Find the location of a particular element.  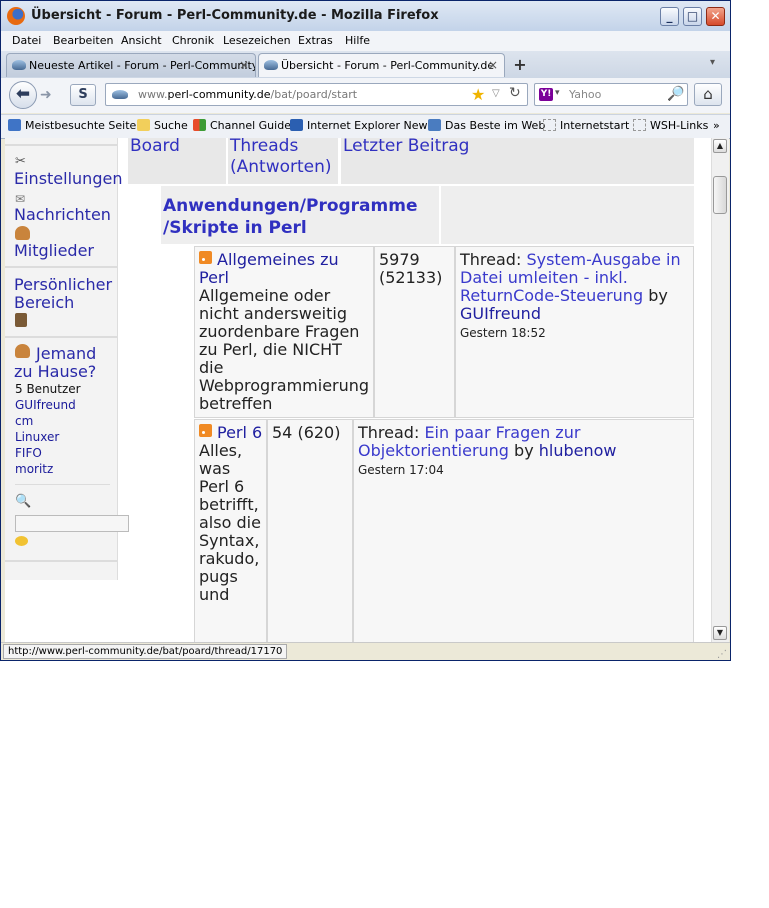

bookmark-meistbesuchte: Meistbesuchte Seiten is located at coordinates (75, 125).